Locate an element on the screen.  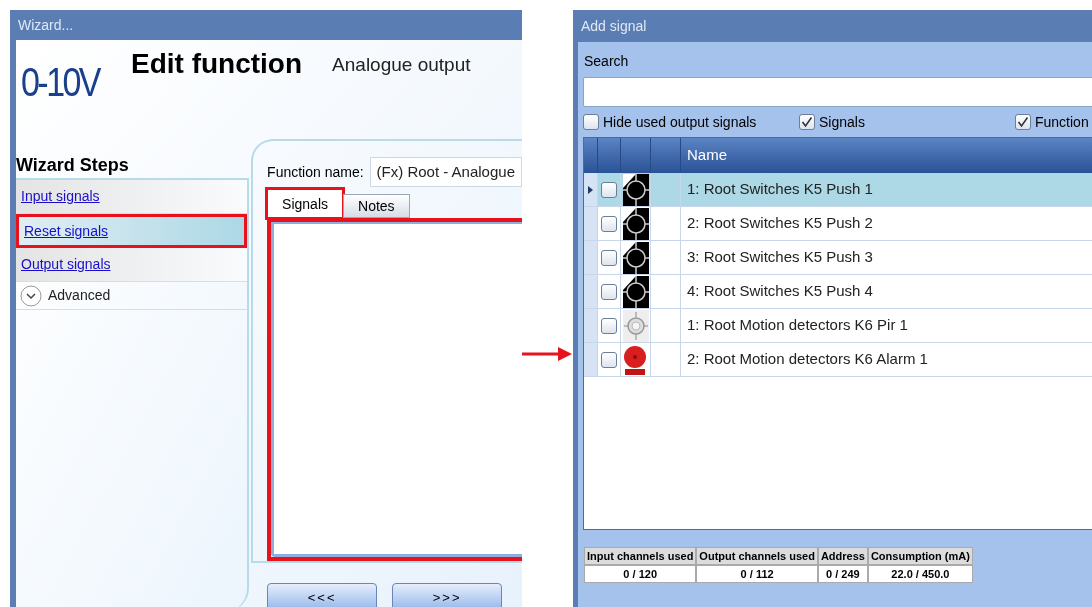
signal-row: 1: Root Switches K5 Push 1 is located at coordinates (838, 190).